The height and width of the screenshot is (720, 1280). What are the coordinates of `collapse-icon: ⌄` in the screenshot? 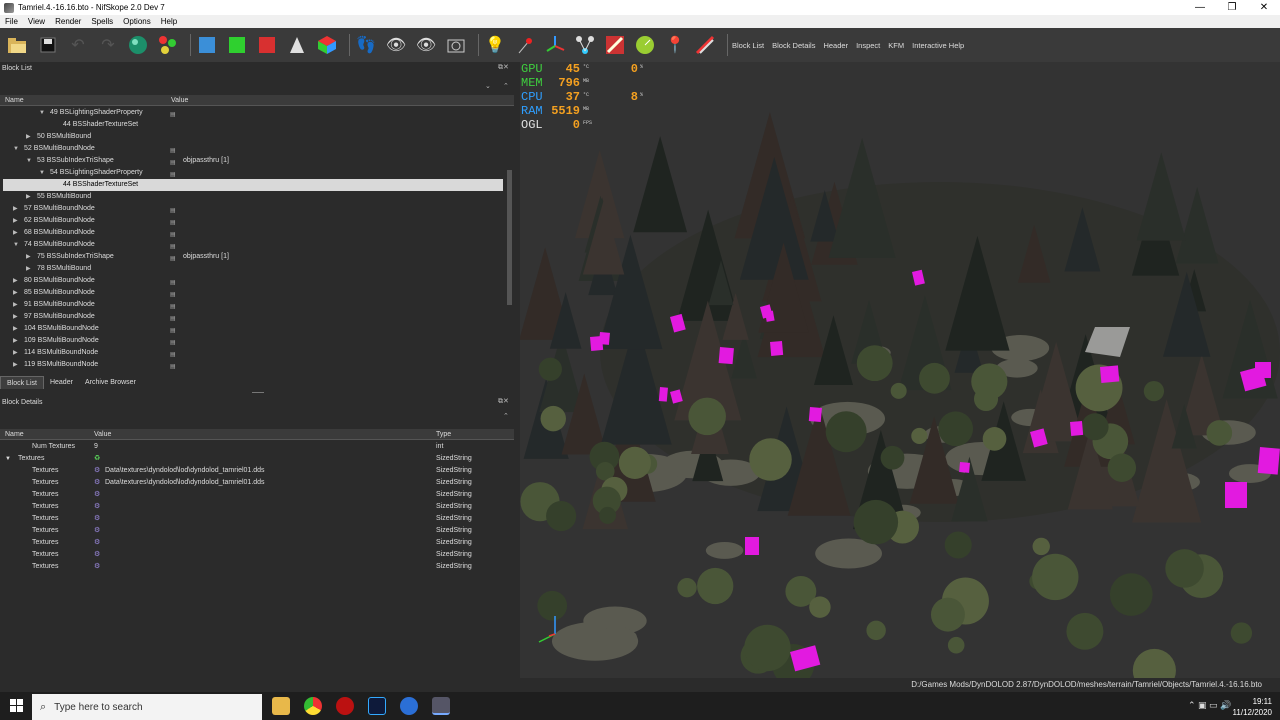 It's located at (488, 86).